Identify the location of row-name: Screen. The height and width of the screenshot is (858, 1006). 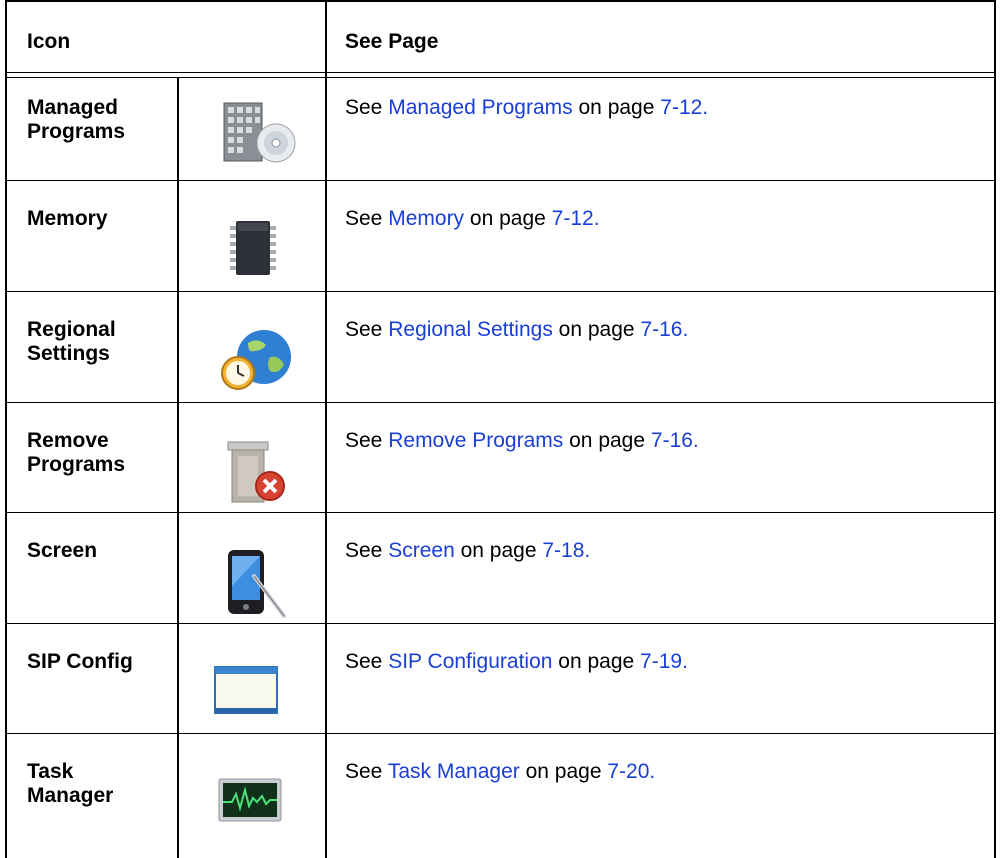
(62, 550).